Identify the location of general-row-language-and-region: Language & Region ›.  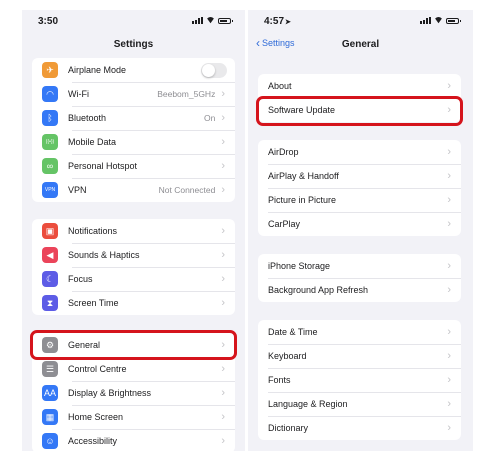
(359, 404).